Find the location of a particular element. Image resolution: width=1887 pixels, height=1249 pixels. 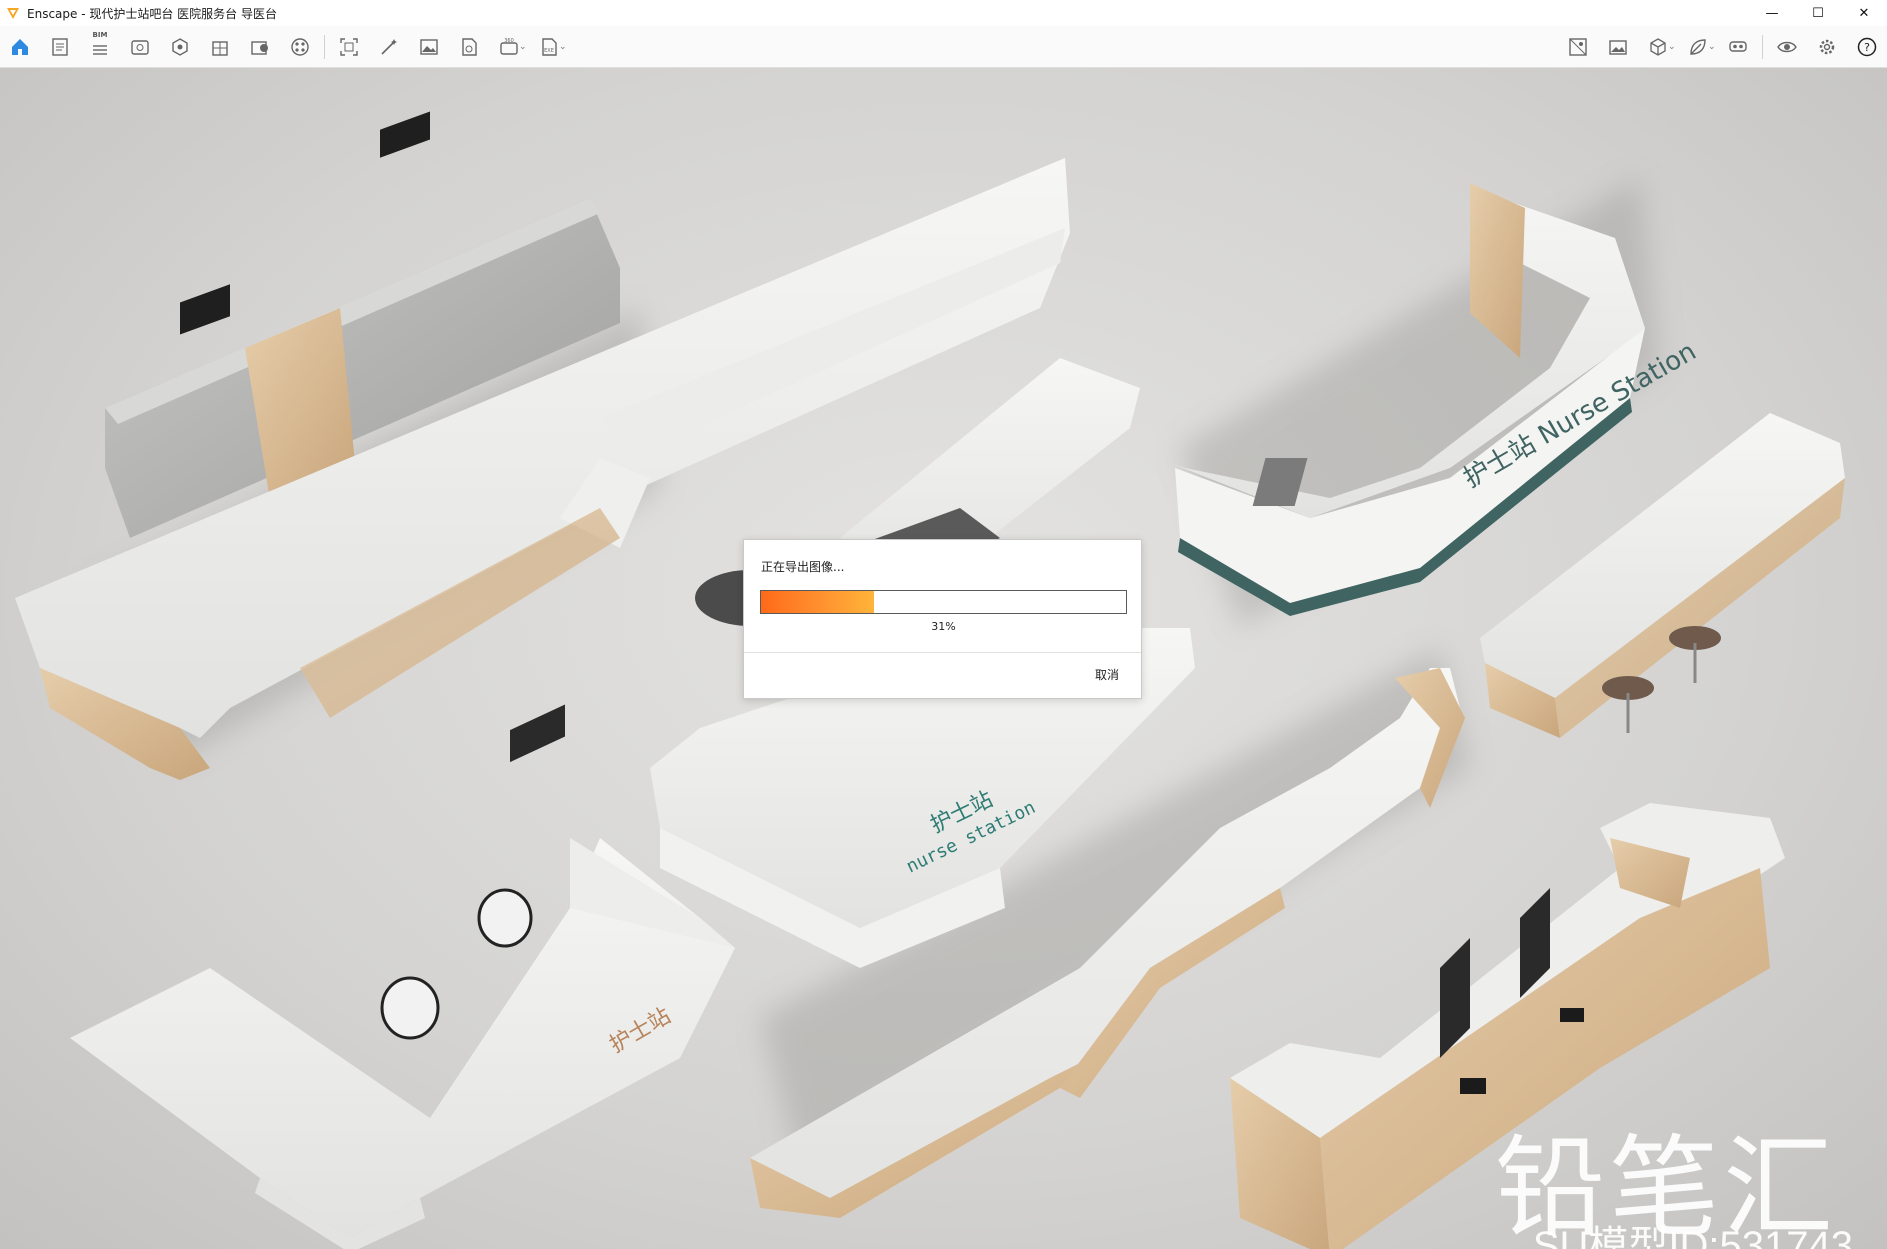

main-toolbar: BIM 360 ⌄ EXE ⌄ ⌄ ⌄ ? is located at coordinates (943, 56).